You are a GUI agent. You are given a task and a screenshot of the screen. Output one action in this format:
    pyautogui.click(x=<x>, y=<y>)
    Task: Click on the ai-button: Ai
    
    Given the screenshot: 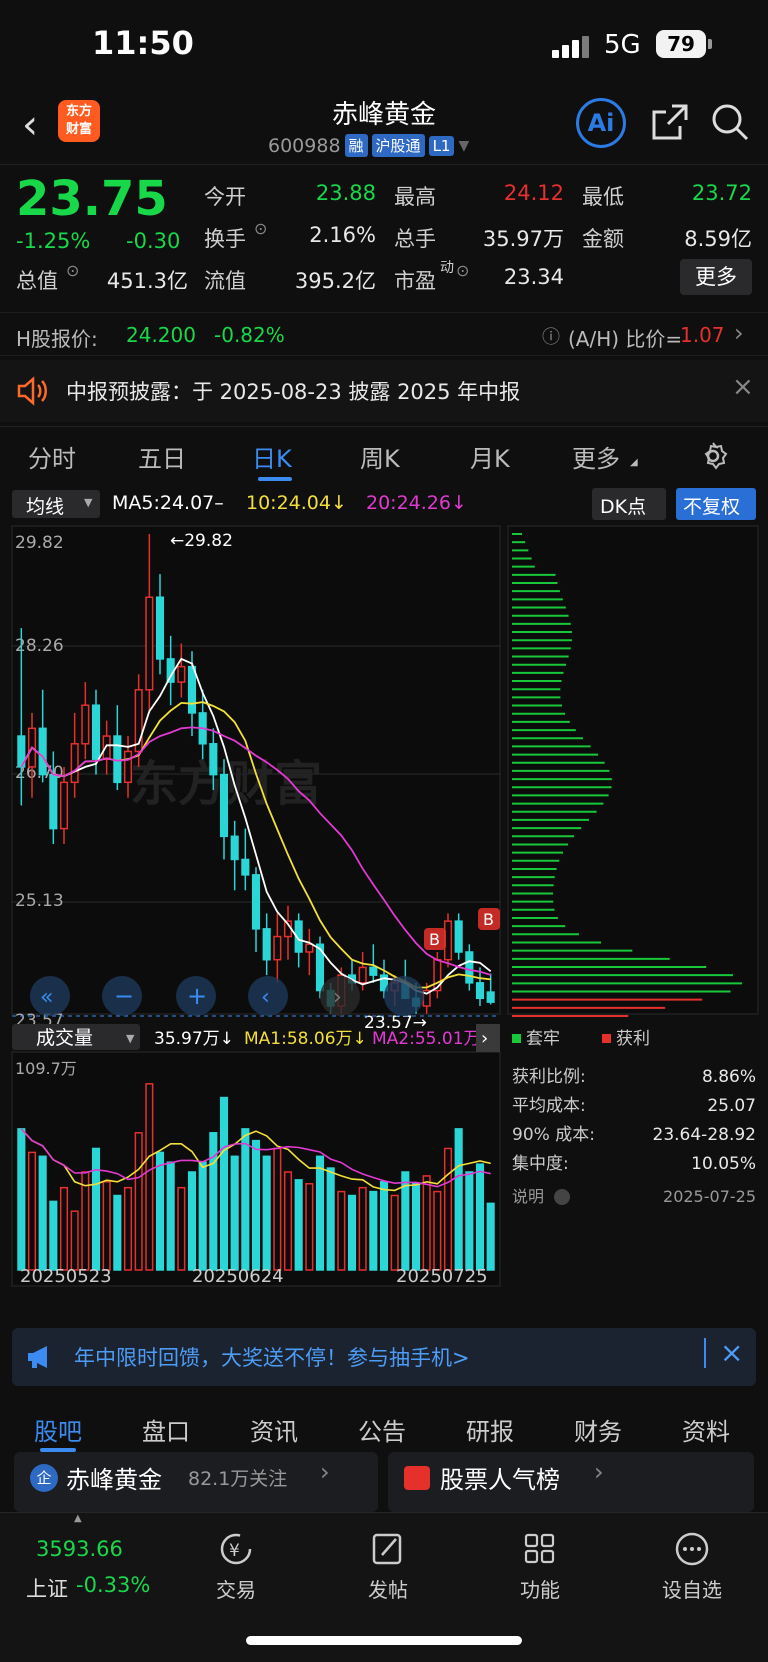 What is the action you would take?
    pyautogui.click(x=601, y=123)
    